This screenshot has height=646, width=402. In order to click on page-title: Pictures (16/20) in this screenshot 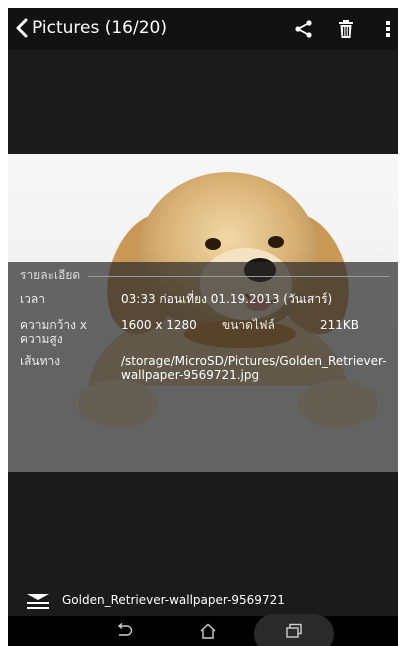, I will do `click(99, 28)`.